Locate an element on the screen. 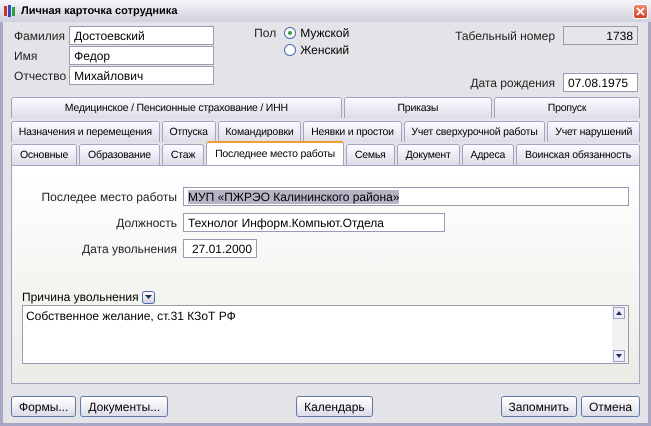 The height and width of the screenshot is (426, 651). tab: Воинская обязанность is located at coordinates (578, 154).